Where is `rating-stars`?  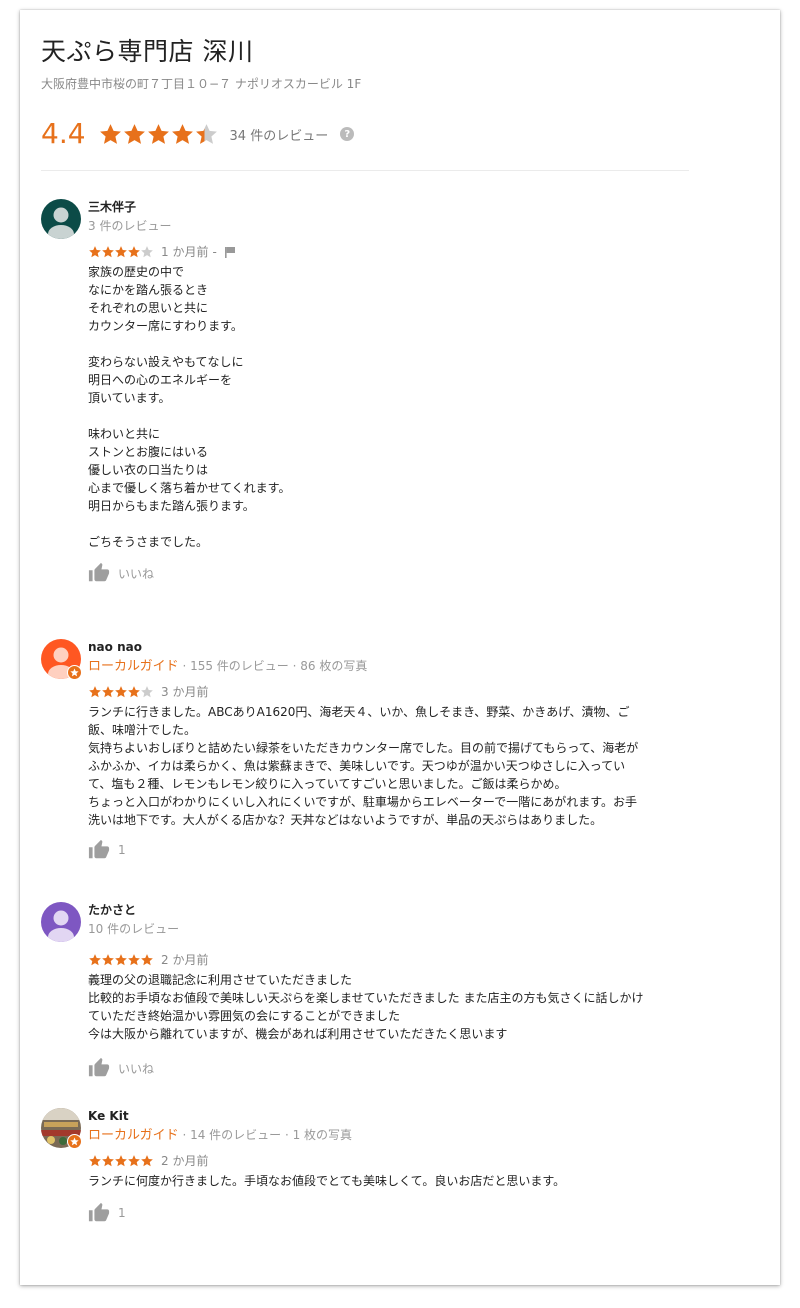
rating-stars is located at coordinates (158, 134).